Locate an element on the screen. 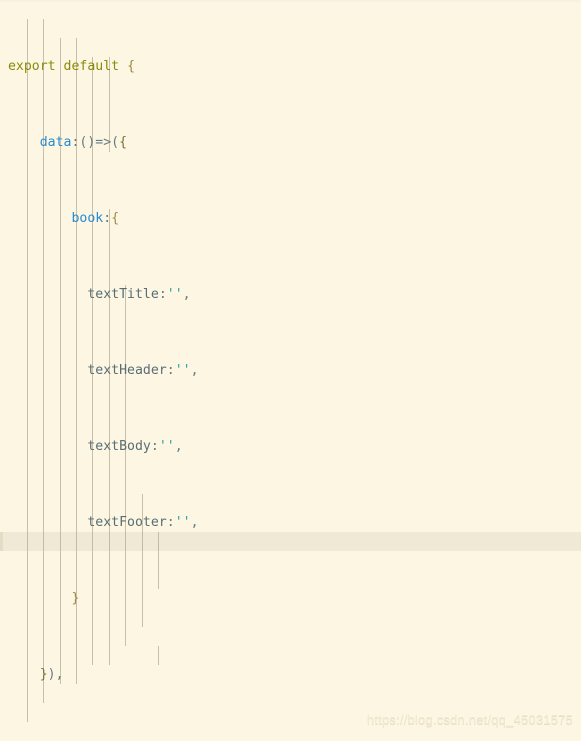 The image size is (581, 741). csdn-watermark: https://blog.csdn.net/qq_45031575 is located at coordinates (469, 719).